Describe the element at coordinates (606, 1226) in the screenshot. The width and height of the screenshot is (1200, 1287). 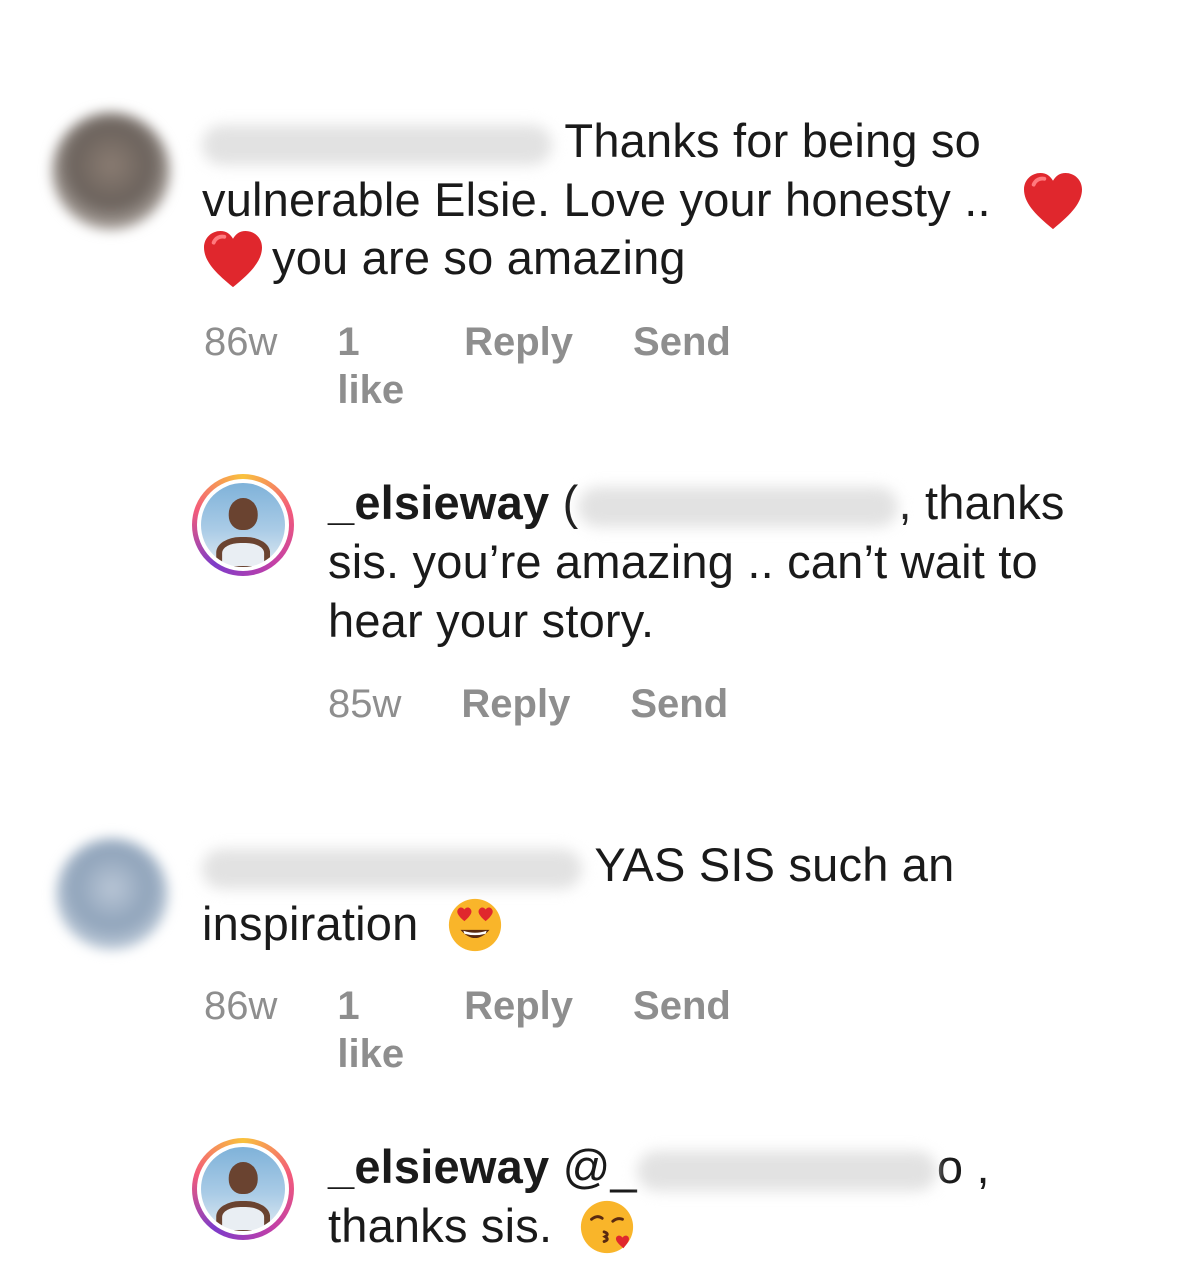
I see `kissing-face-emoji-icon` at that location.